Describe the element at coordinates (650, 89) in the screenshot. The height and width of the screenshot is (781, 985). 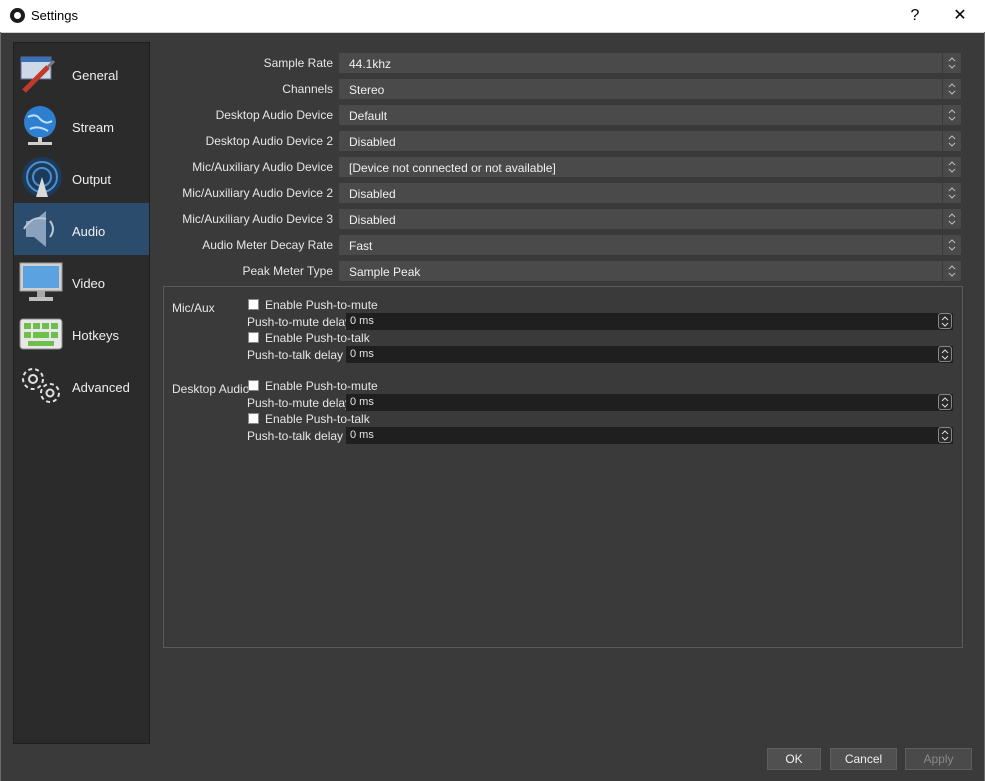
I see `channels-select: Stereo` at that location.